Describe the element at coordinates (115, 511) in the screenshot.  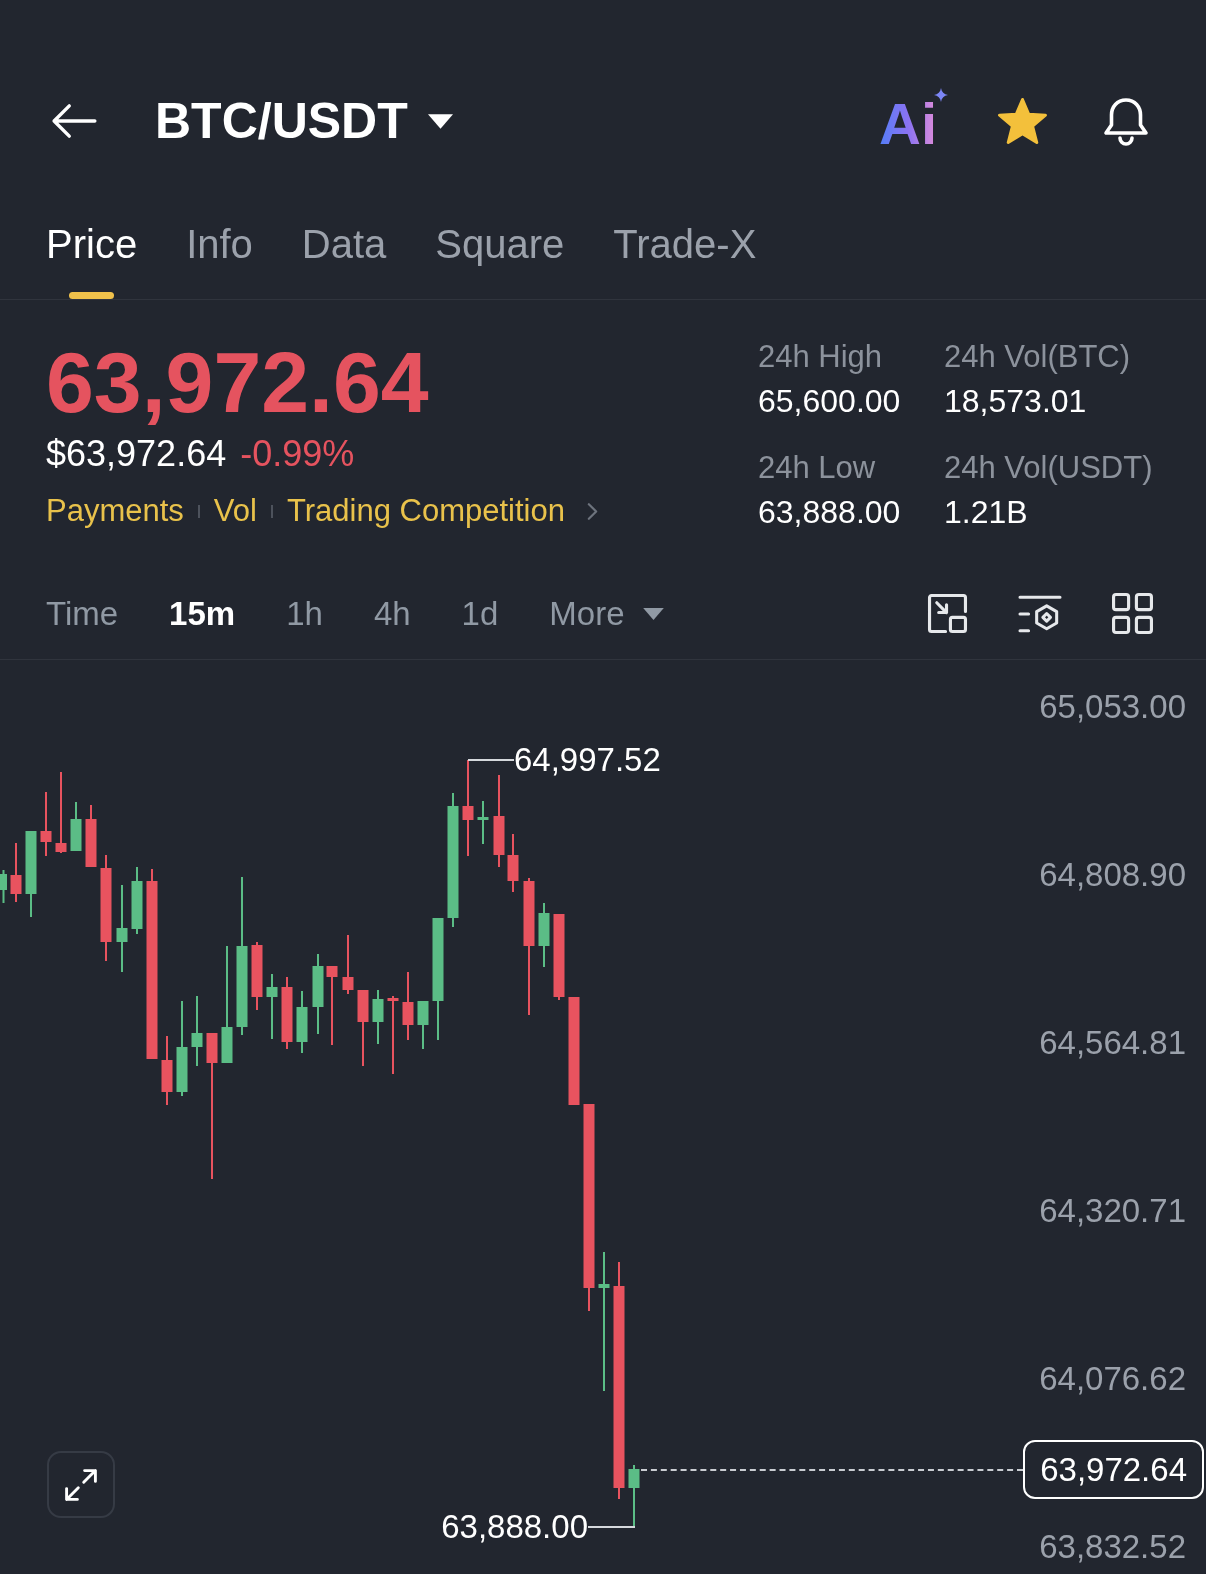
I see `tag-link: Payments` at that location.